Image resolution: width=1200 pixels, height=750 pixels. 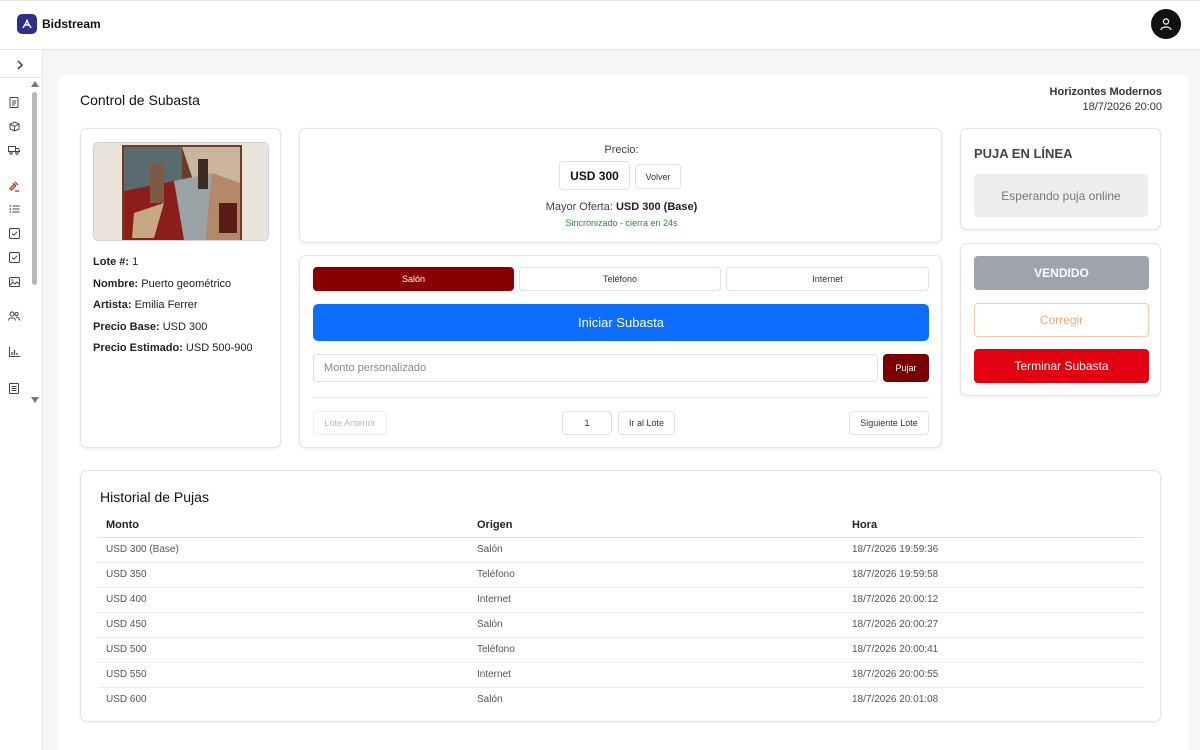 I want to click on image-icon, so click(x=14, y=282).